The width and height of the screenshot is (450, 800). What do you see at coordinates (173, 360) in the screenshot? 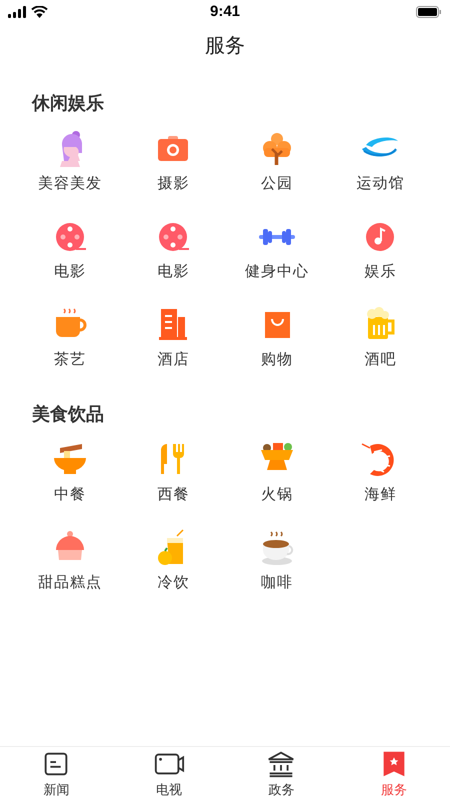
I see `service-label: 酒店` at bounding box center [173, 360].